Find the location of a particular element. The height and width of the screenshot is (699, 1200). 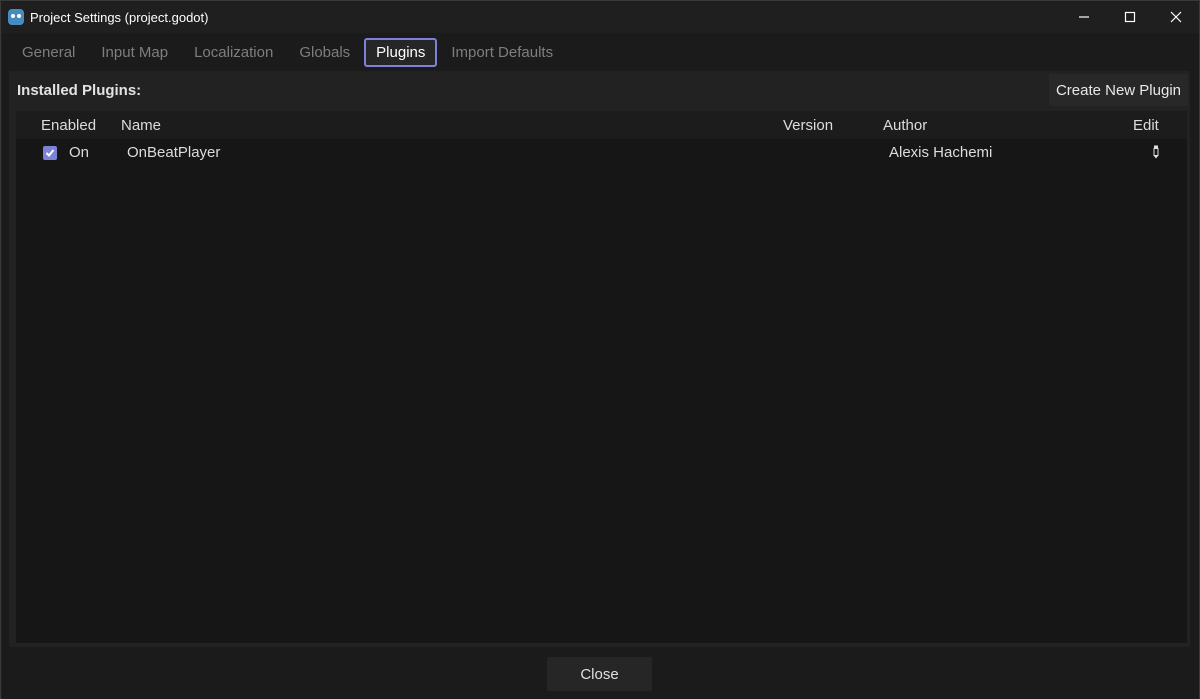

column-edit: Edit is located at coordinates (1146, 125).